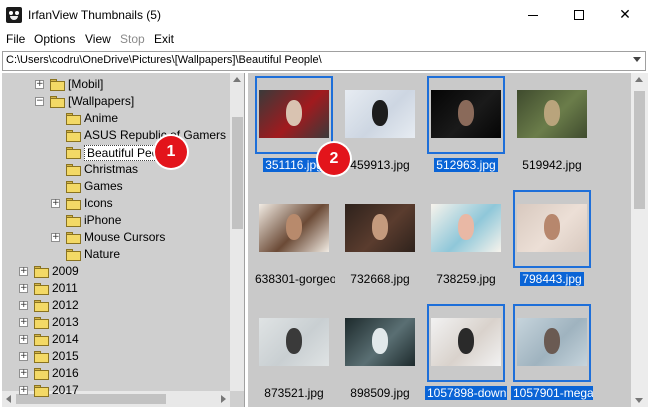 The width and height of the screenshot is (648, 407). What do you see at coordinates (65, 339) in the screenshot?
I see `tree-item-label: 2014` at bounding box center [65, 339].